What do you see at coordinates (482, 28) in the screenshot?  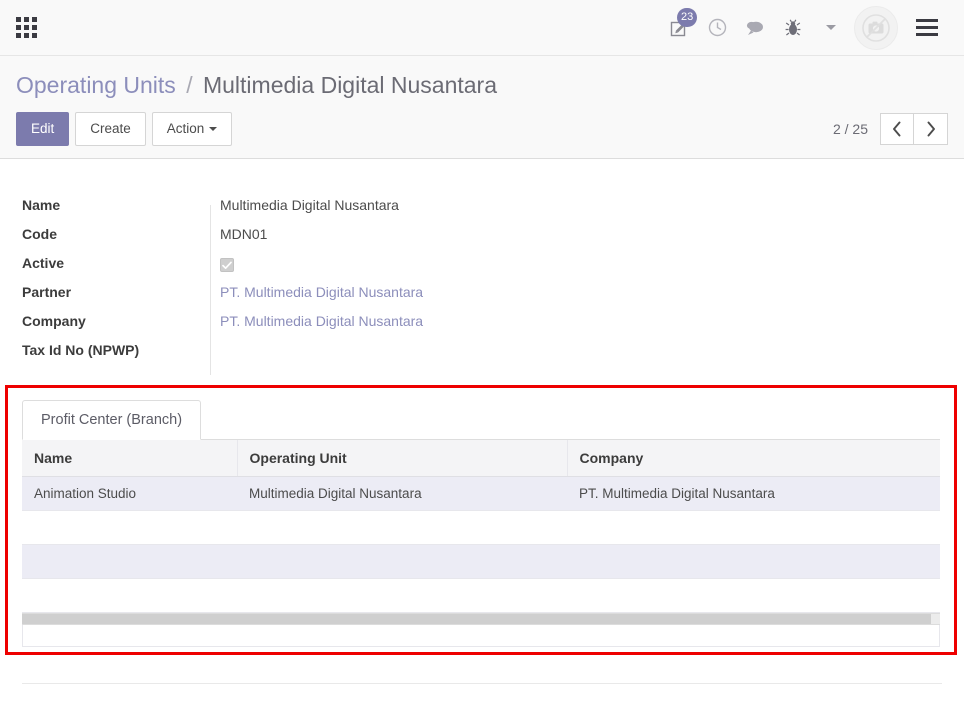 I see `top-navbar: 23` at bounding box center [482, 28].